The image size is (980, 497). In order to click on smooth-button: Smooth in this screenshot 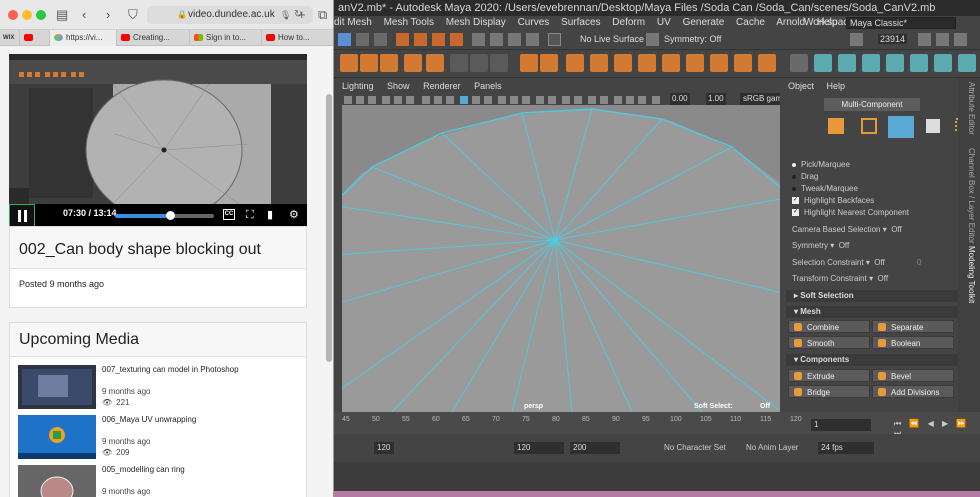, I will do `click(829, 342)`.